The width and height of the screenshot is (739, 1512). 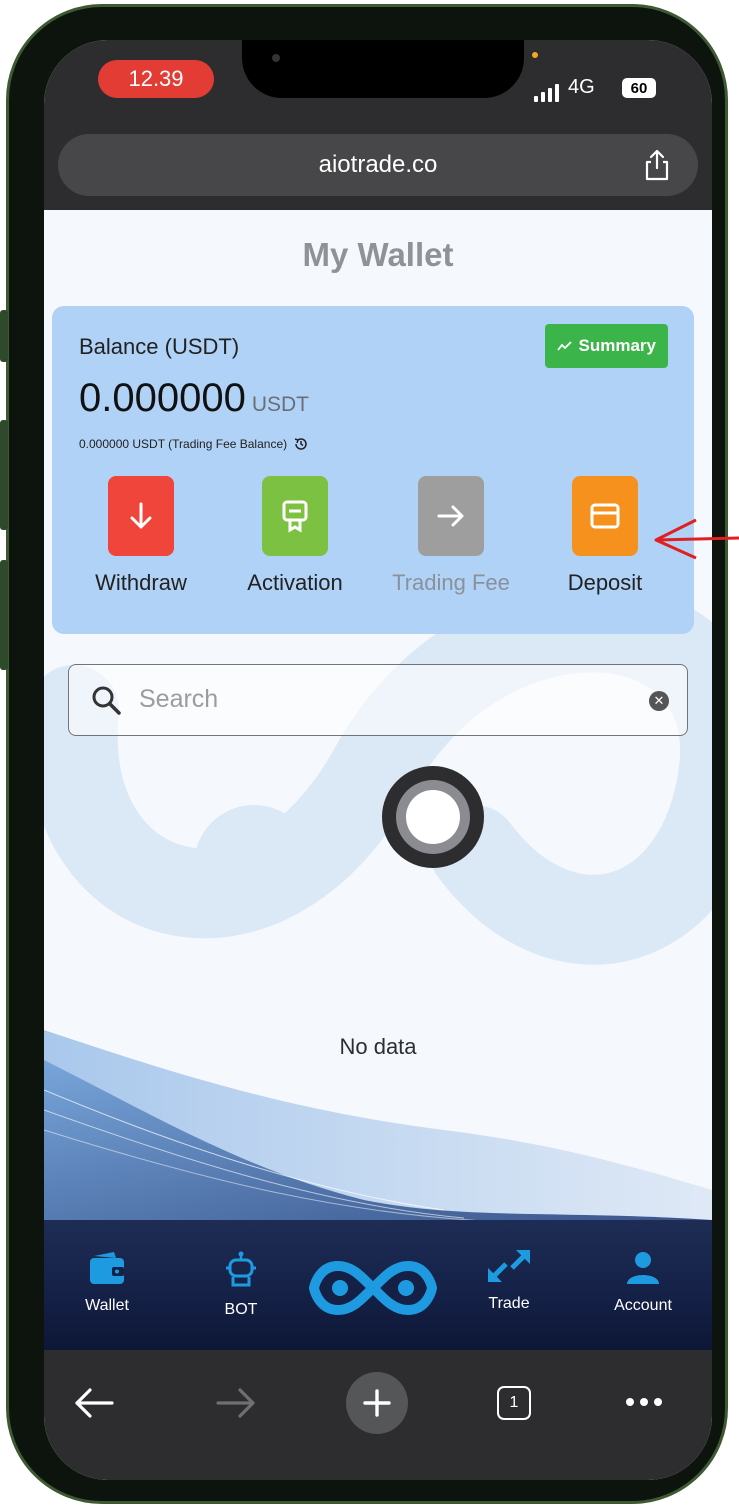 I want to click on bottom-nav: Wallet BOT Trade Account, so click(x=378, y=1285).